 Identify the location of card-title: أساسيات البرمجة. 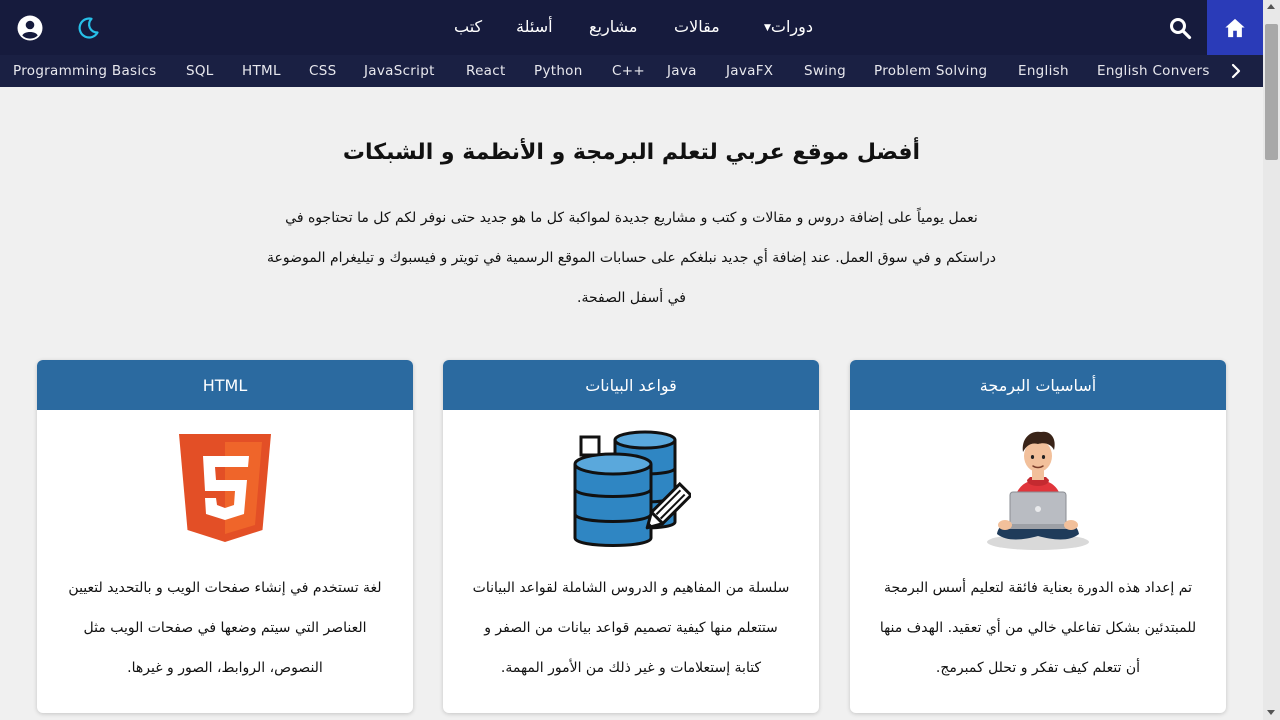
(1038, 385).